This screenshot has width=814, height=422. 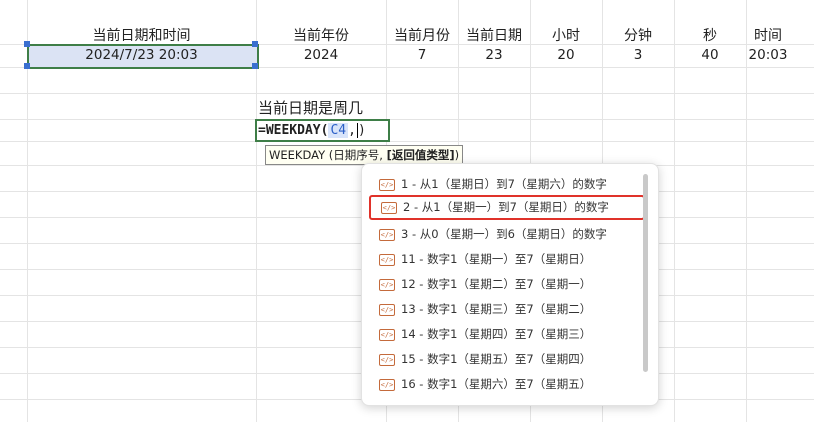 I want to click on tooltip-current-arg: [返回值类型], so click(x=420, y=155).